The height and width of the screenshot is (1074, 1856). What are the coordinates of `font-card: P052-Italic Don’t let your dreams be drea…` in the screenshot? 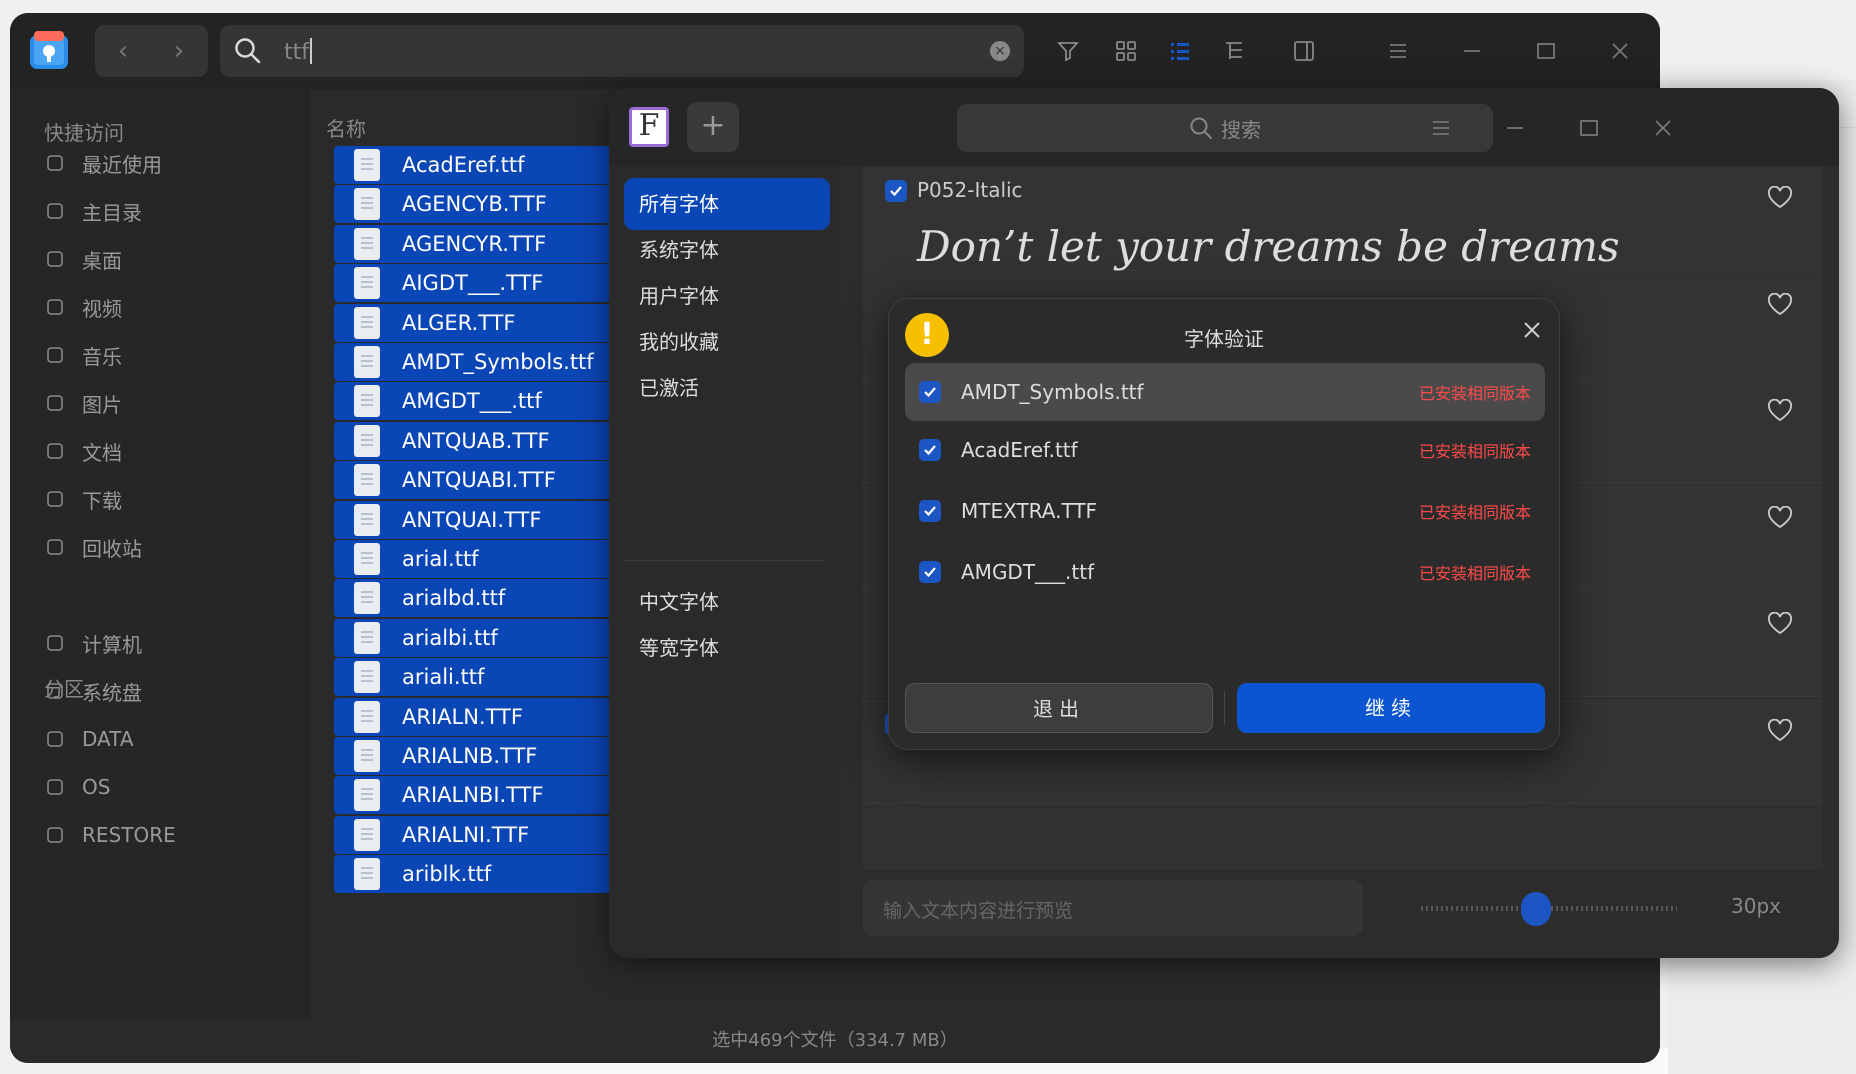 It's located at (1343, 218).